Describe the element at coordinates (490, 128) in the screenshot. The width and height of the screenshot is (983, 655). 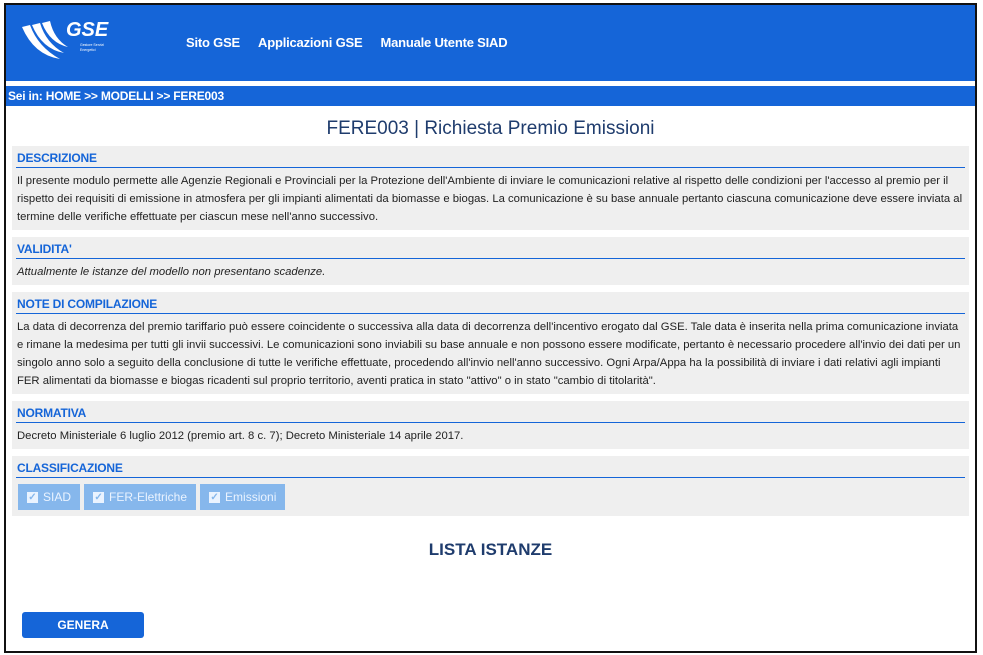
I see `page-title: FERE003 | Richiesta Premio Emissioni` at that location.